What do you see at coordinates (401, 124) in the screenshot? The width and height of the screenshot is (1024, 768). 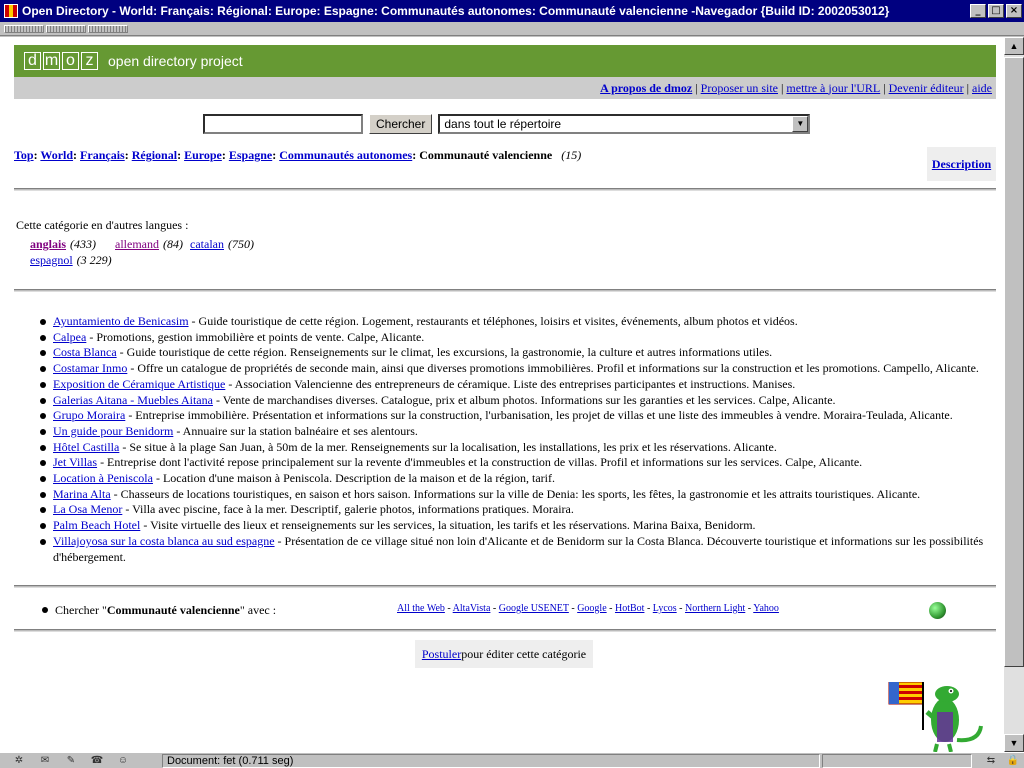 I see `search-button: Chercher` at bounding box center [401, 124].